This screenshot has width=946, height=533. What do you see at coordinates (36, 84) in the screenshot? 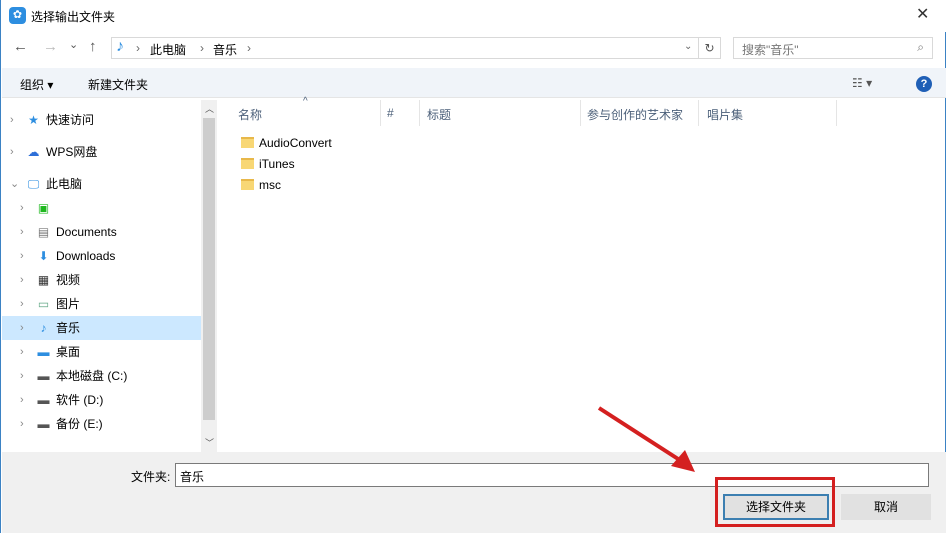
I see `organize-button: 组织 ▾` at bounding box center [36, 84].